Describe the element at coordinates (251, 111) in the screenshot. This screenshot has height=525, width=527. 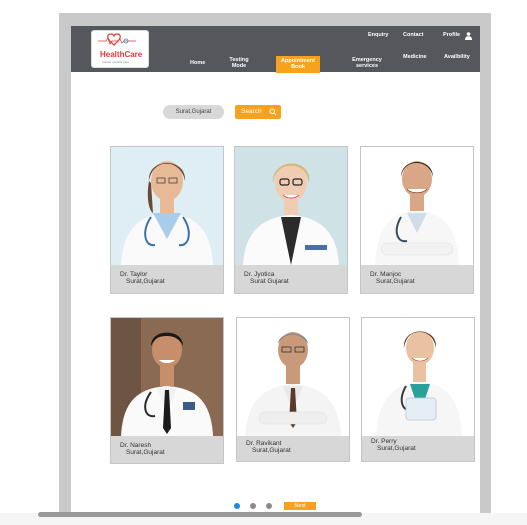
I see `search-button-label: Search` at that location.